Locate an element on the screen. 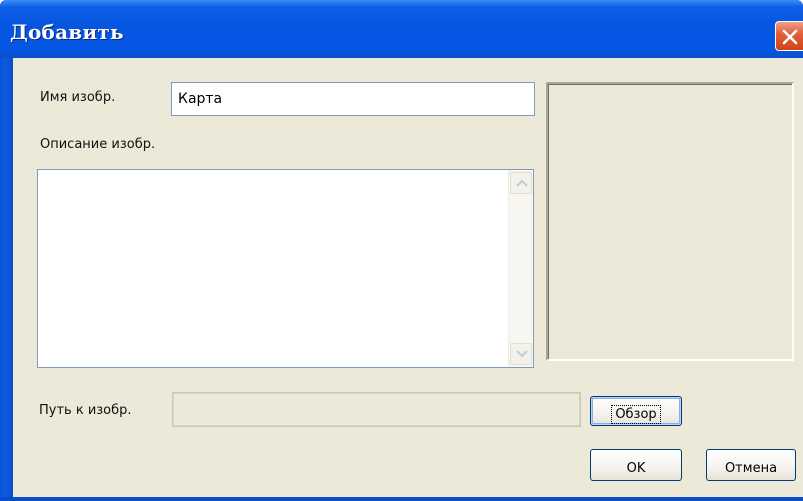 Image resolution: width=803 pixels, height=501 pixels. image-name-input is located at coordinates (353, 99).